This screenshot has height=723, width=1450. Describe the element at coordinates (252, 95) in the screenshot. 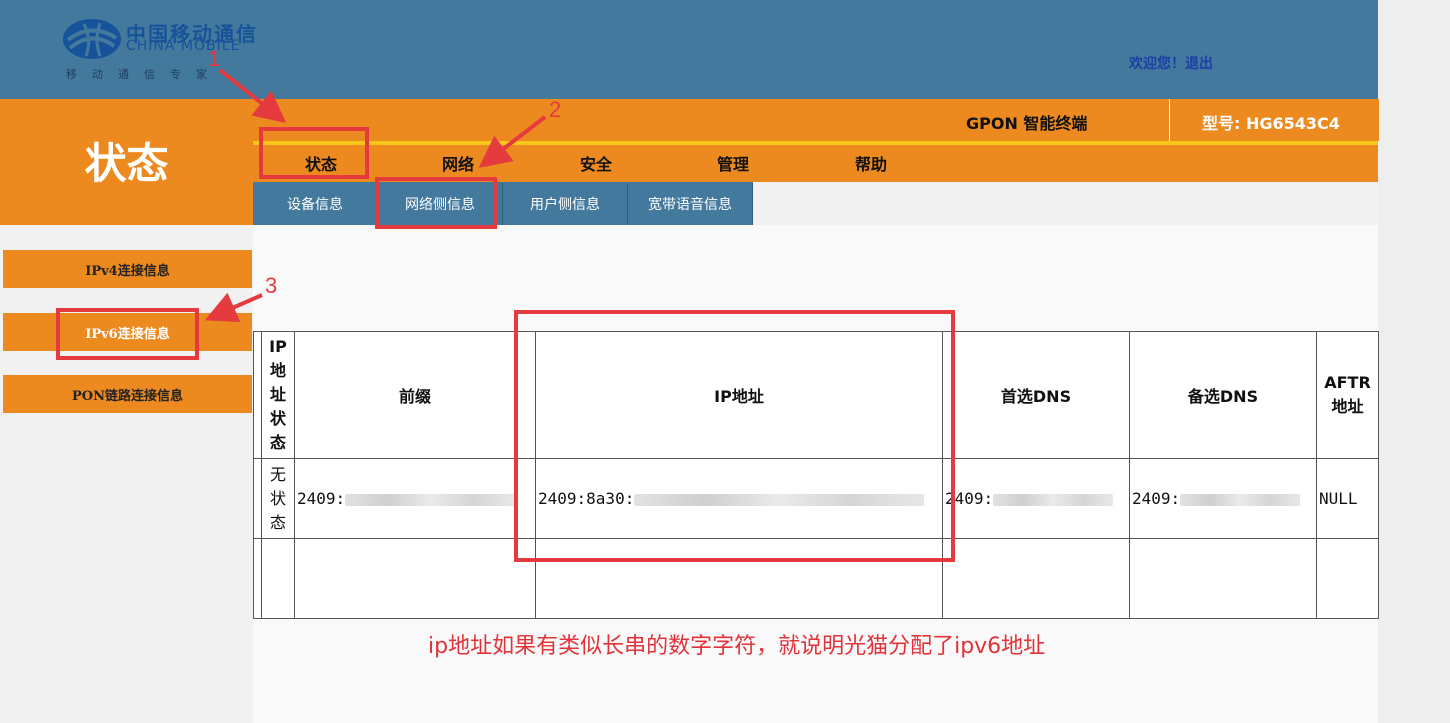

I see `arrow-1-icon` at that location.